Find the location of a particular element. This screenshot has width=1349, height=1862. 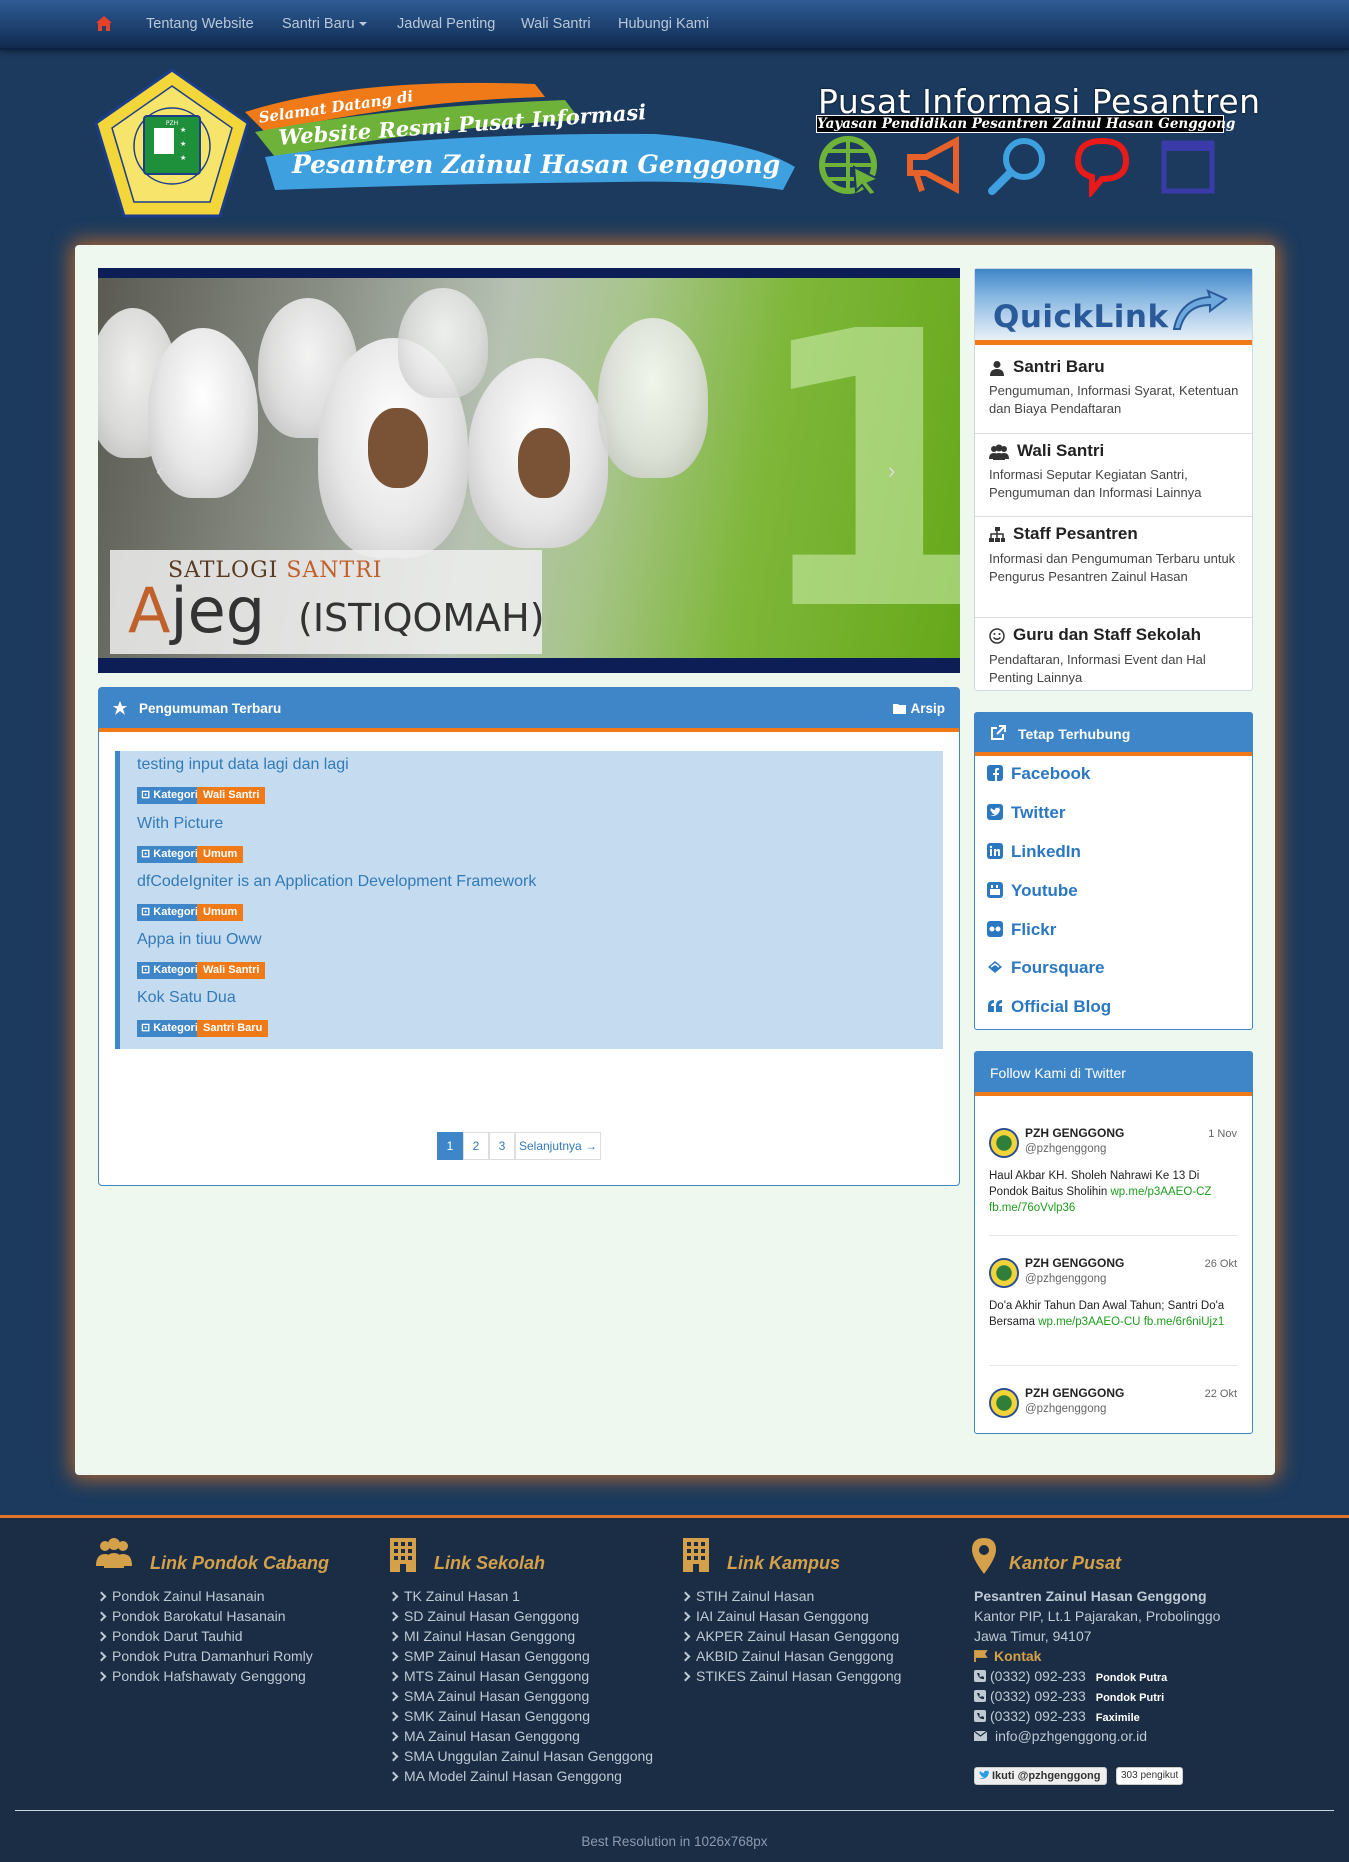

archive-link: Arsip is located at coordinates (919, 708).